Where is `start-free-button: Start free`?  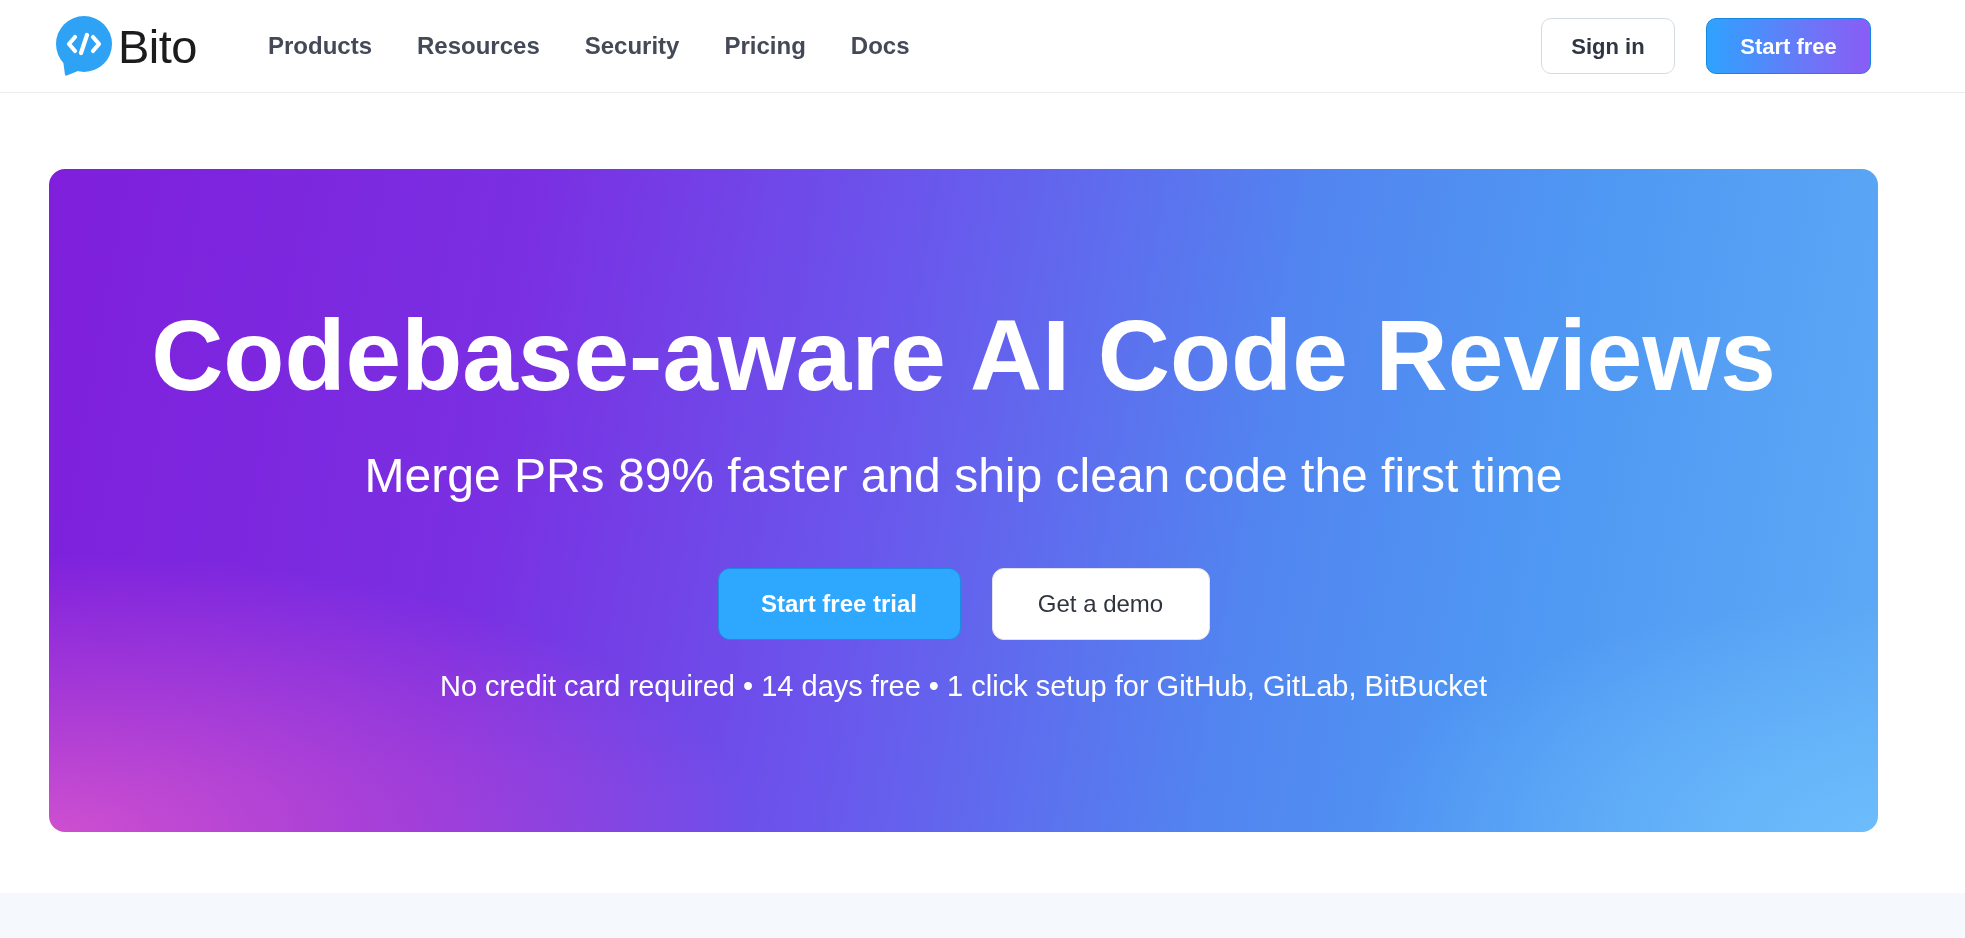 start-free-button: Start free is located at coordinates (1788, 46).